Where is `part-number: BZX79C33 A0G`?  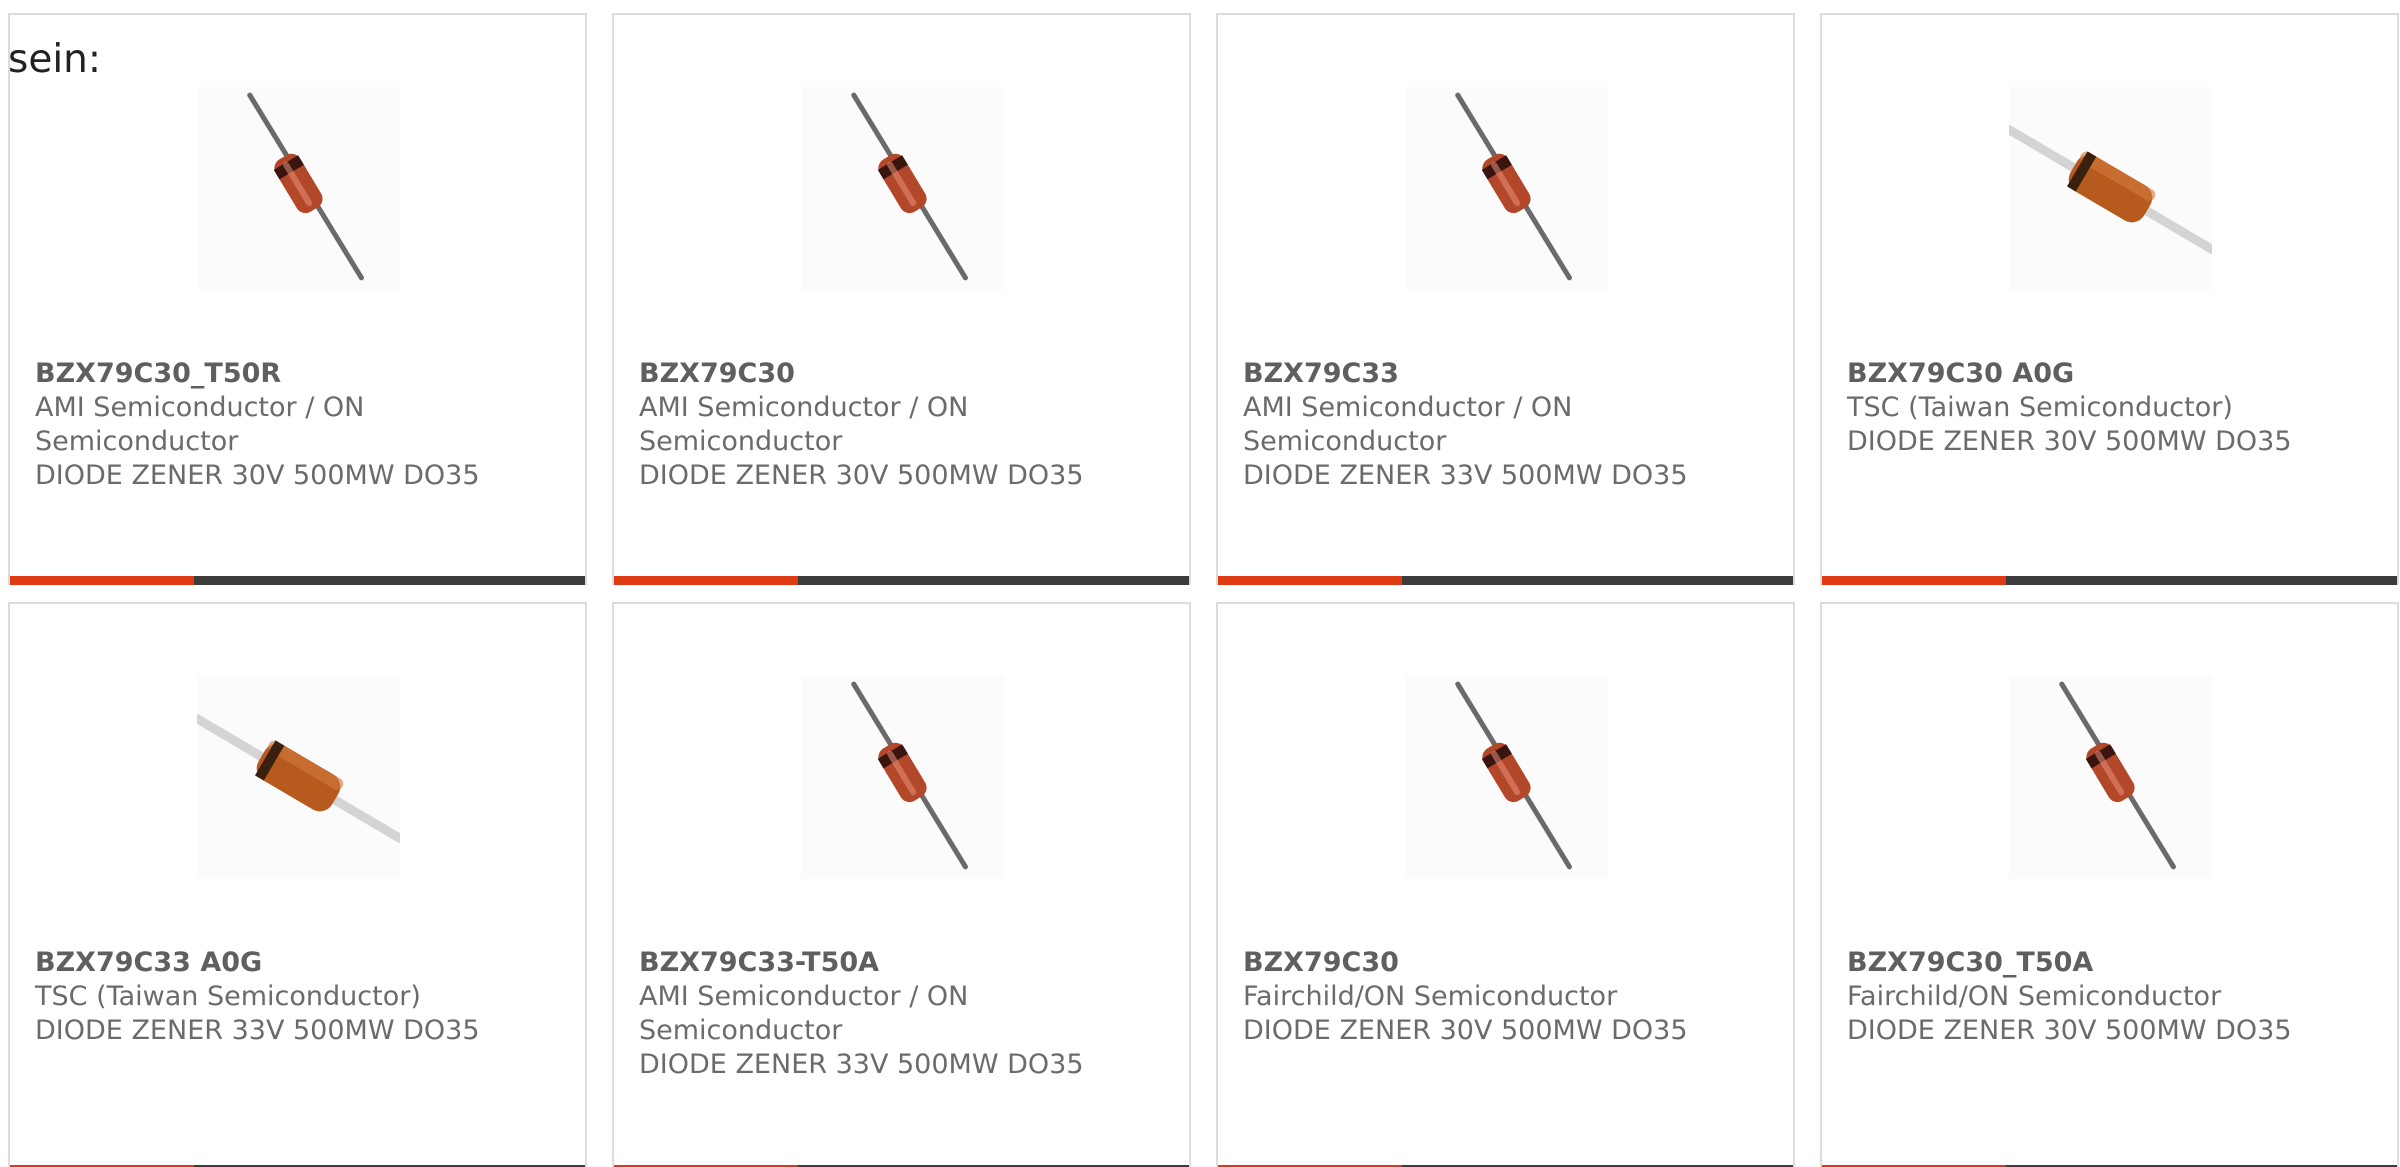 part-number: BZX79C33 A0G is located at coordinates (149, 962).